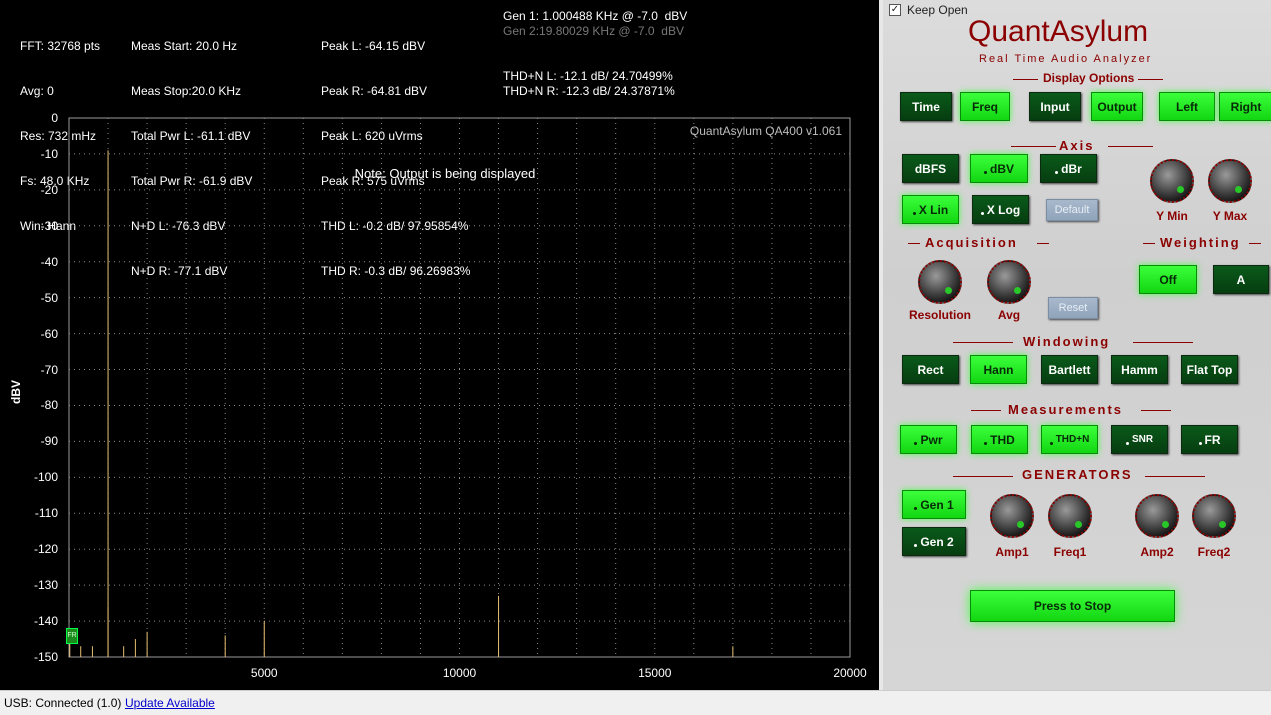 Image resolution: width=1271 pixels, height=715 pixels. What do you see at coordinates (933, 209) in the screenshot?
I see `x-lin-label: X Lin` at bounding box center [933, 209].